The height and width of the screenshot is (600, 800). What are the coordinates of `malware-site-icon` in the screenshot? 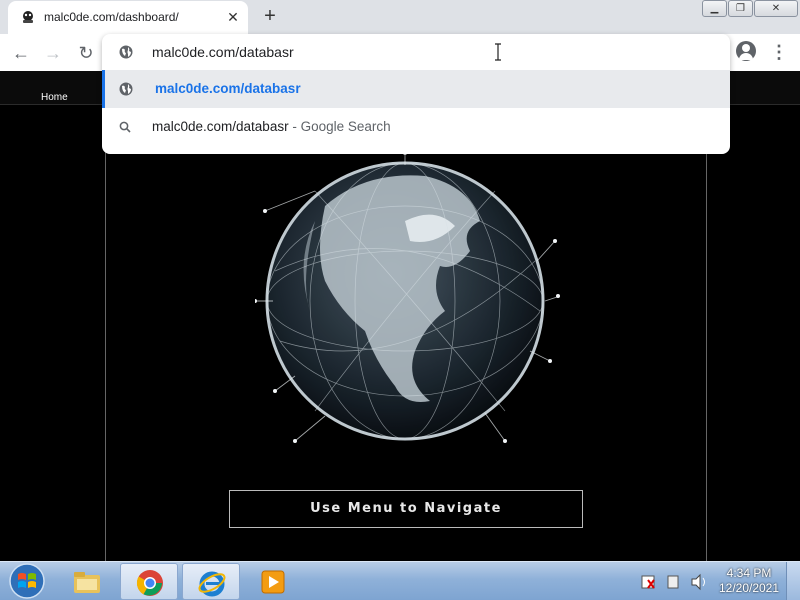 It's located at (28, 17).